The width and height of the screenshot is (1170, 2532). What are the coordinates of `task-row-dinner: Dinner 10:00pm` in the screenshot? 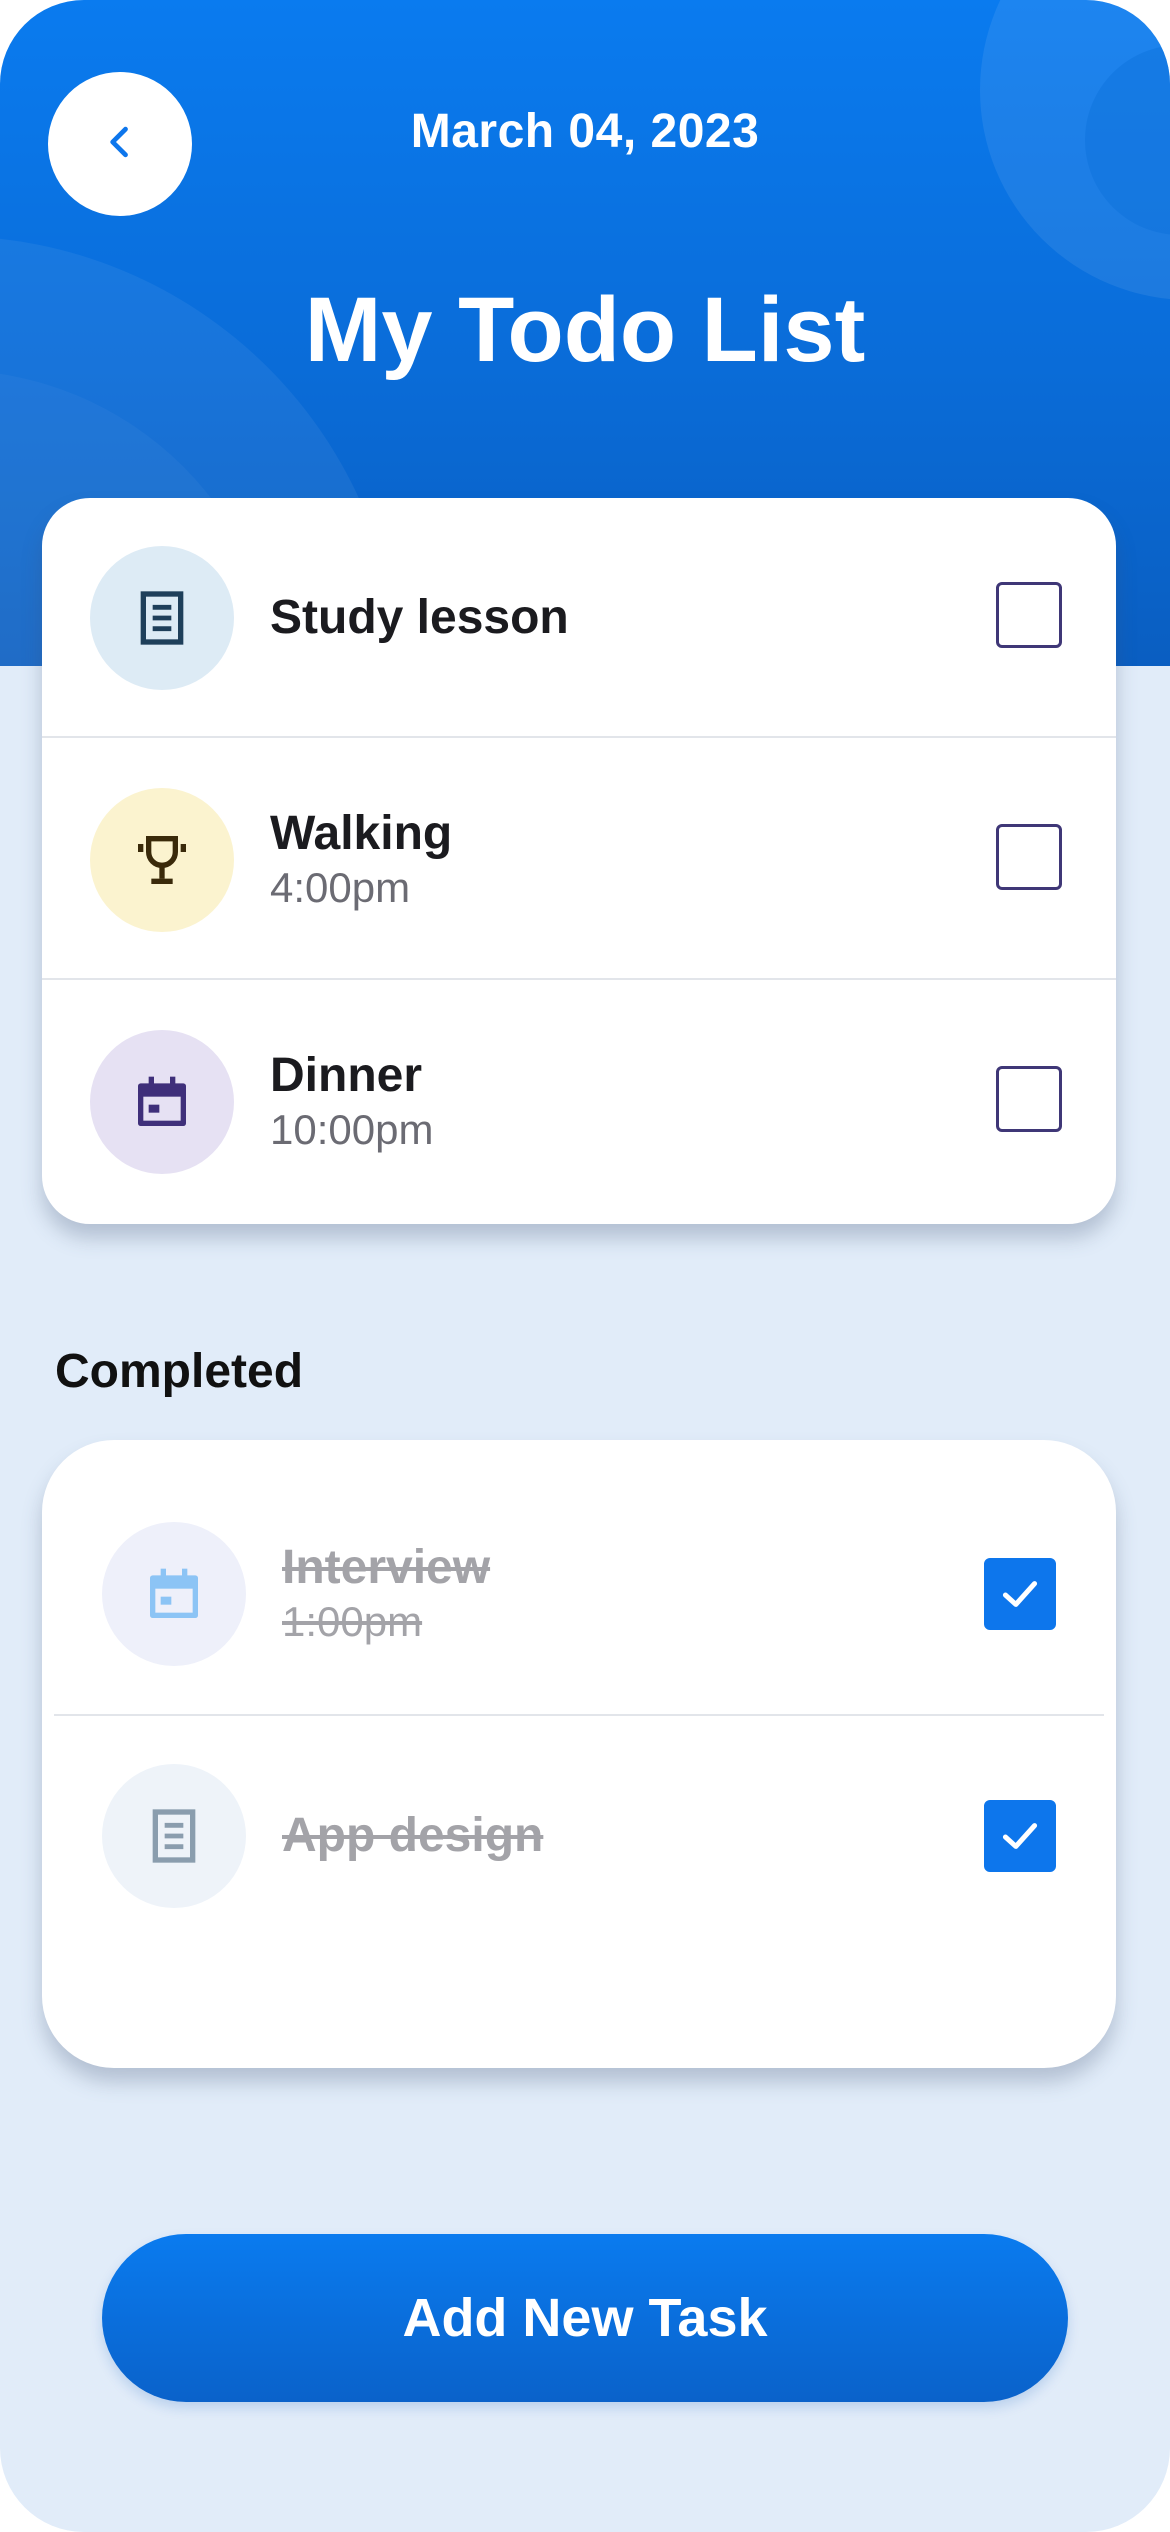 It's located at (579, 1102).